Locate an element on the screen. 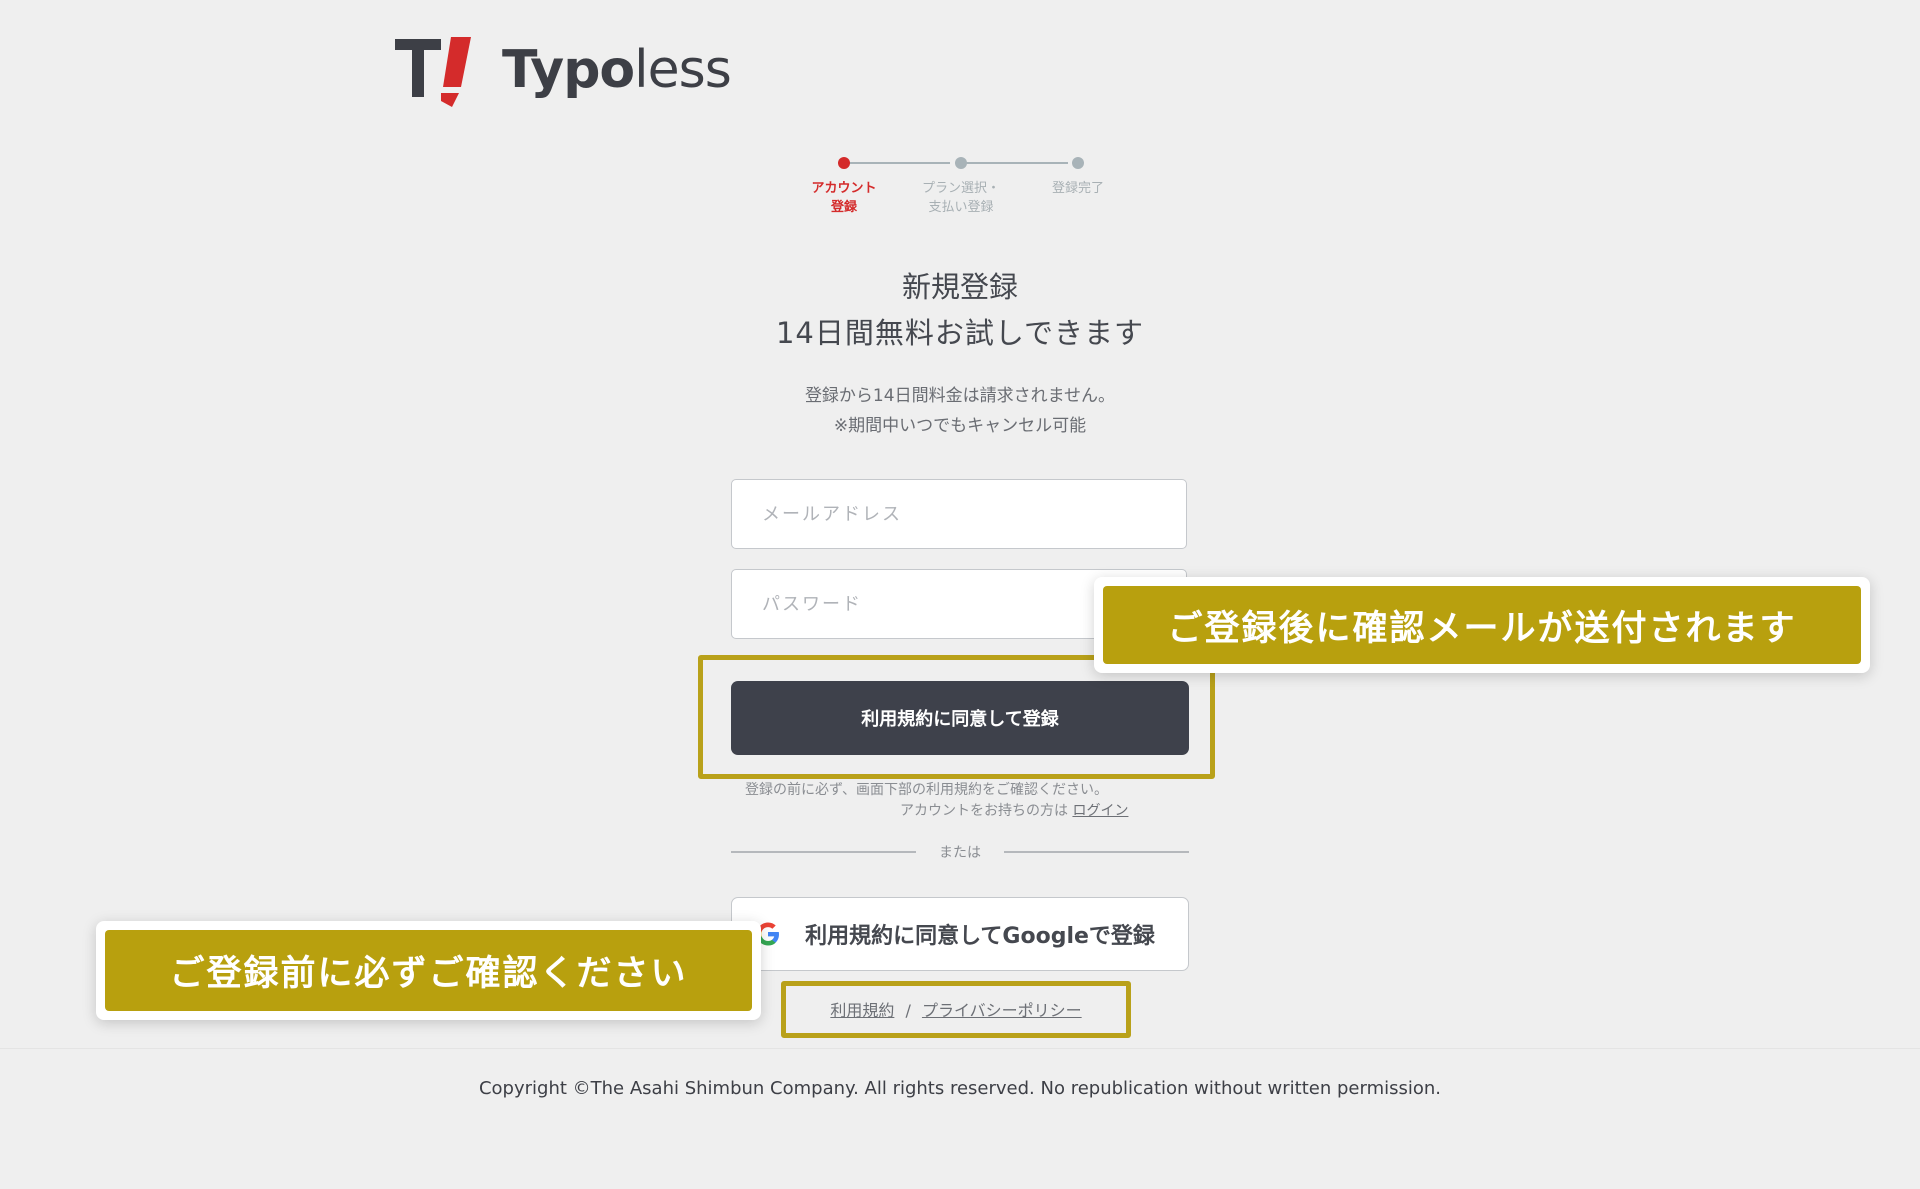 The height and width of the screenshot is (1189, 1920). login-prompt: アカウントをお持ちの方は is located at coordinates (984, 811).